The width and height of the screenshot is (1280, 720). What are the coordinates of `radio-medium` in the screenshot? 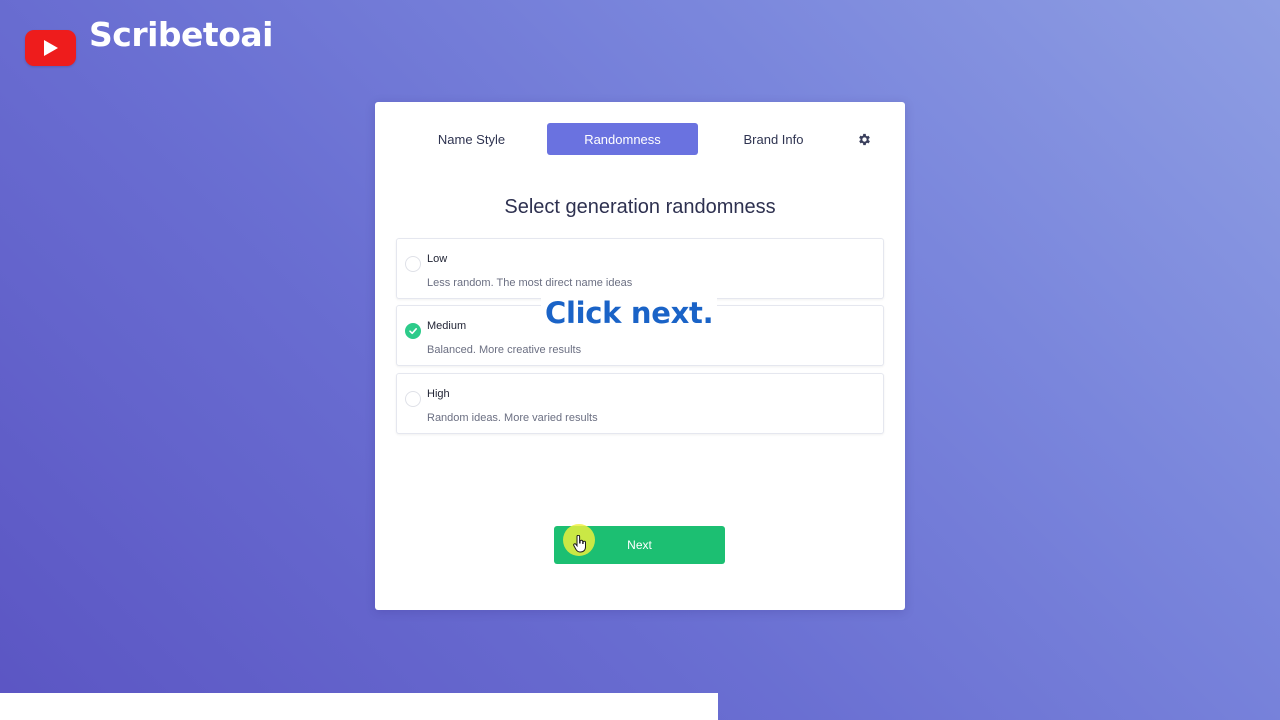 It's located at (413, 331).